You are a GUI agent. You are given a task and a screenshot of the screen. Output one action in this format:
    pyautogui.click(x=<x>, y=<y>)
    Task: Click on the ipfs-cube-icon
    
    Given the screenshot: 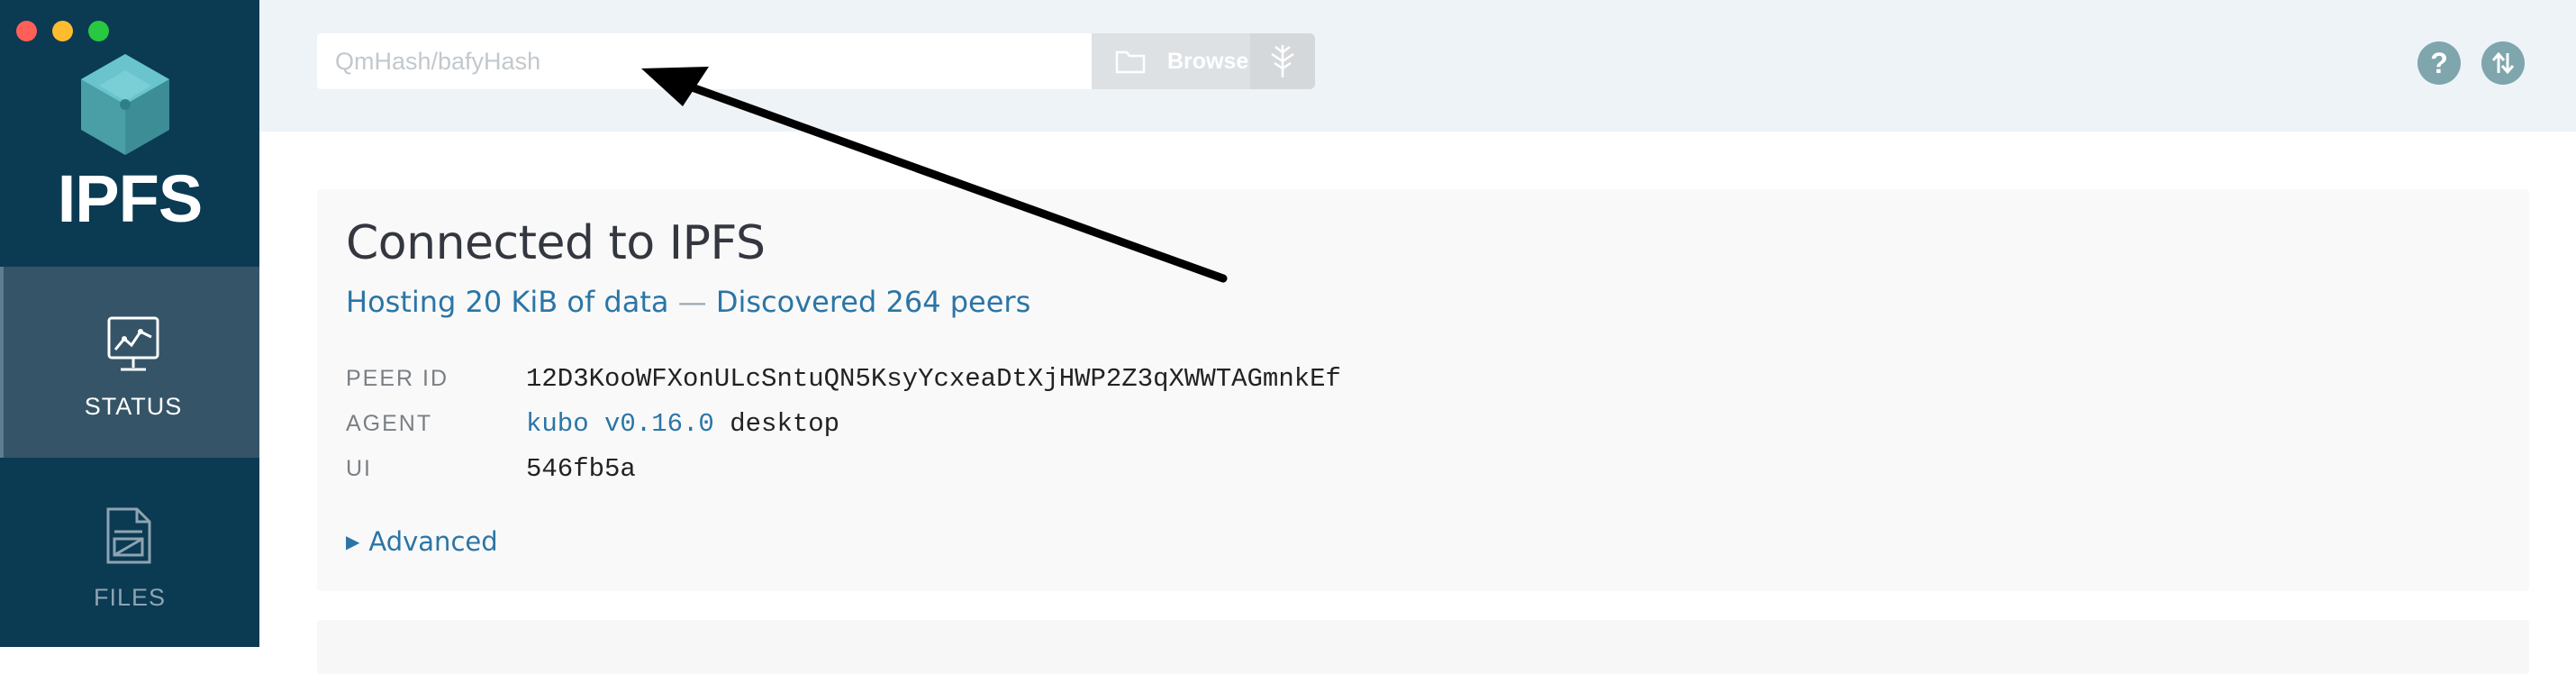 What is the action you would take?
    pyautogui.click(x=125, y=104)
    